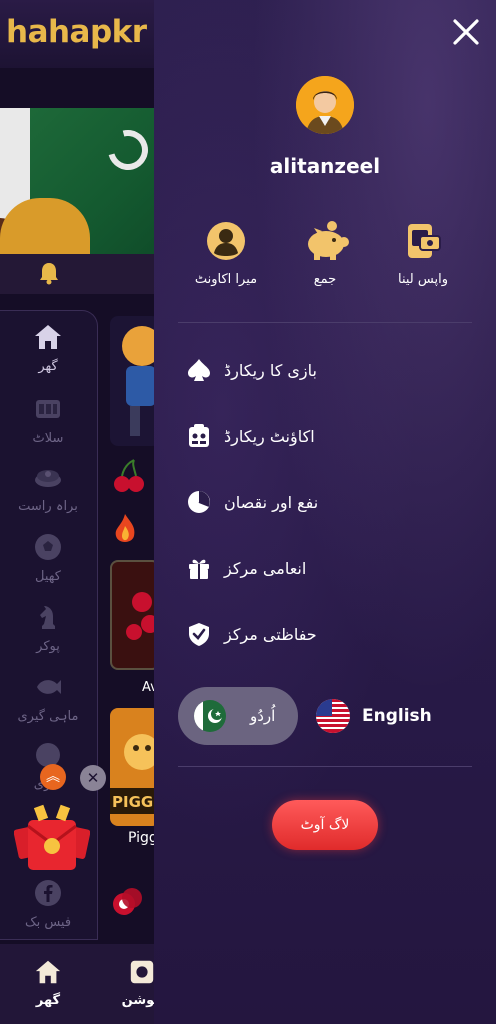 The image size is (496, 1024). I want to click on bottom-nav-home: گھر, so click(48, 983).